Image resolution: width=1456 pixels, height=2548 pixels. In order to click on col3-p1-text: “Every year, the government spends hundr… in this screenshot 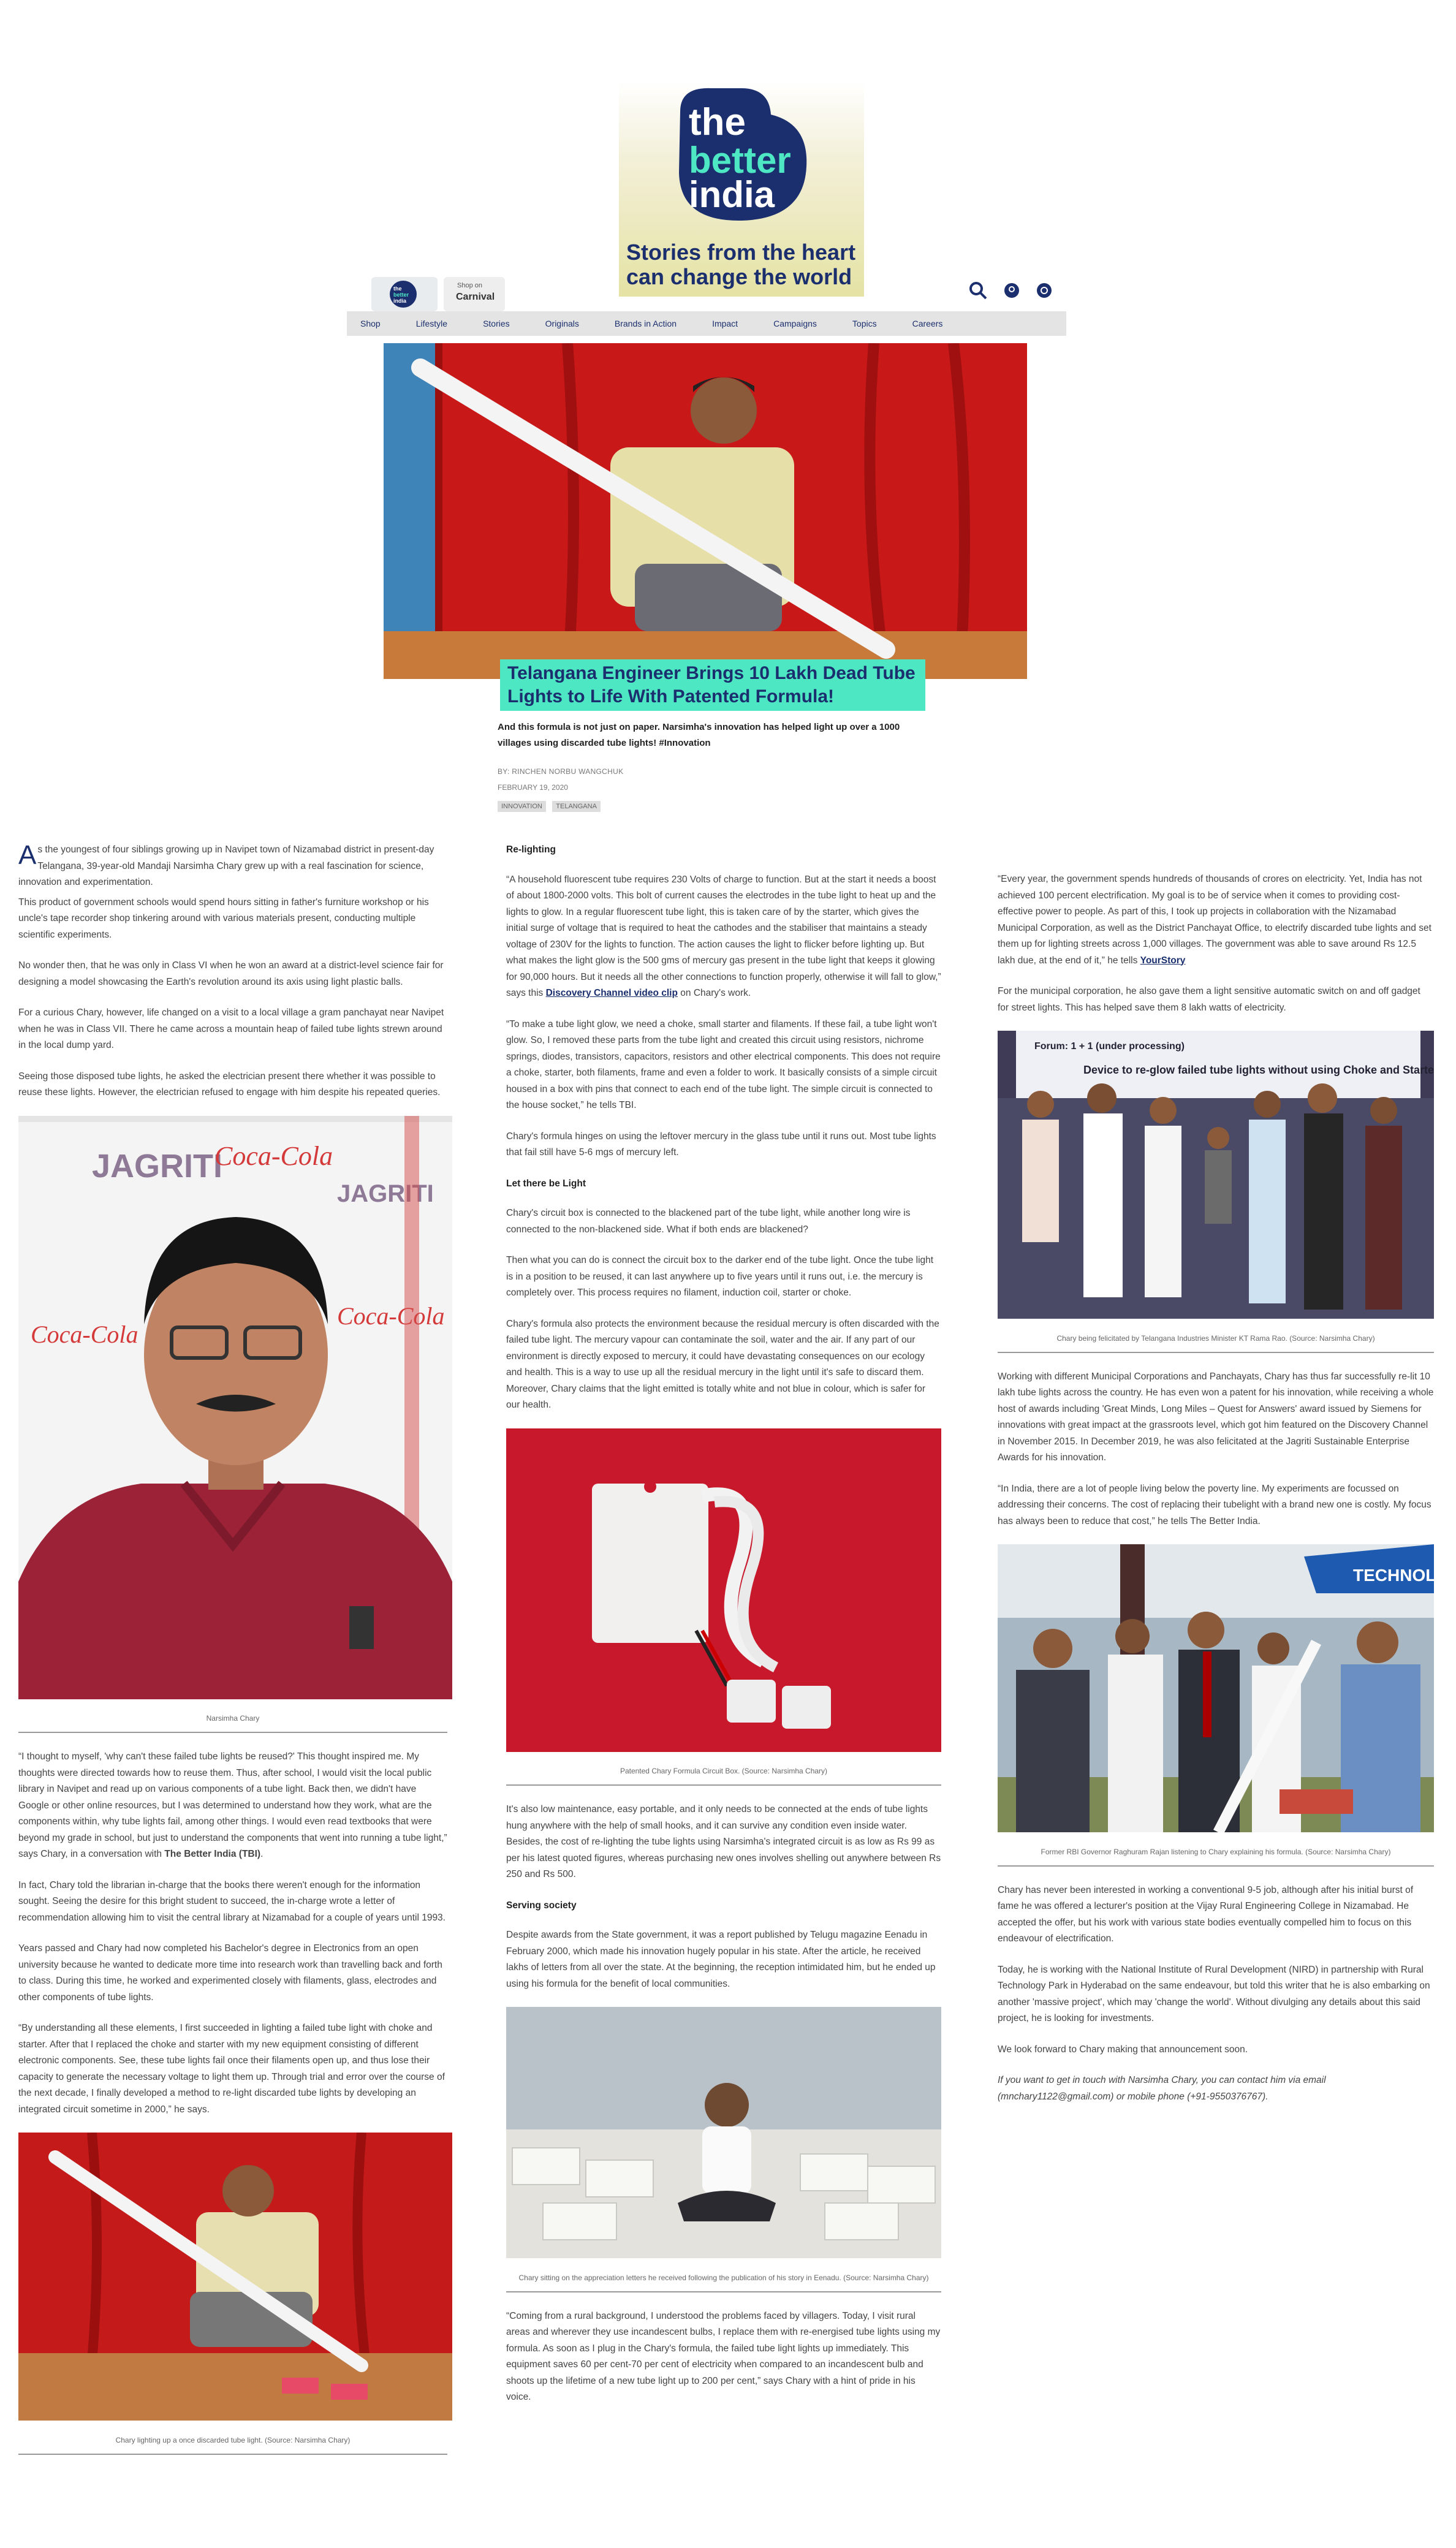, I will do `click(1214, 920)`.